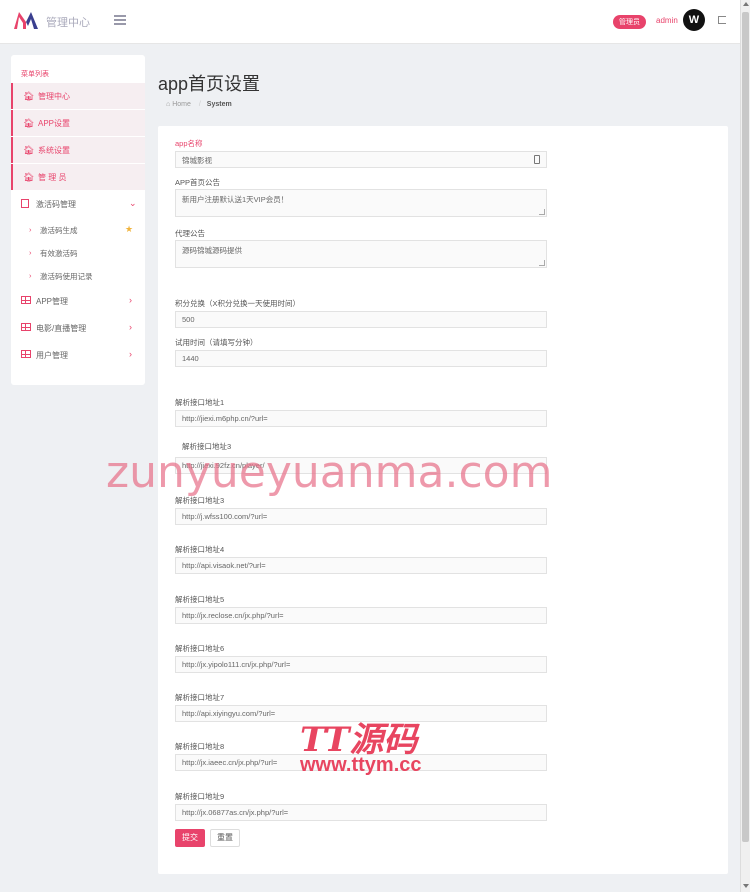 The width and height of the screenshot is (750, 892). What do you see at coordinates (746, 4) in the screenshot?
I see `scroll-up-icon` at bounding box center [746, 4].